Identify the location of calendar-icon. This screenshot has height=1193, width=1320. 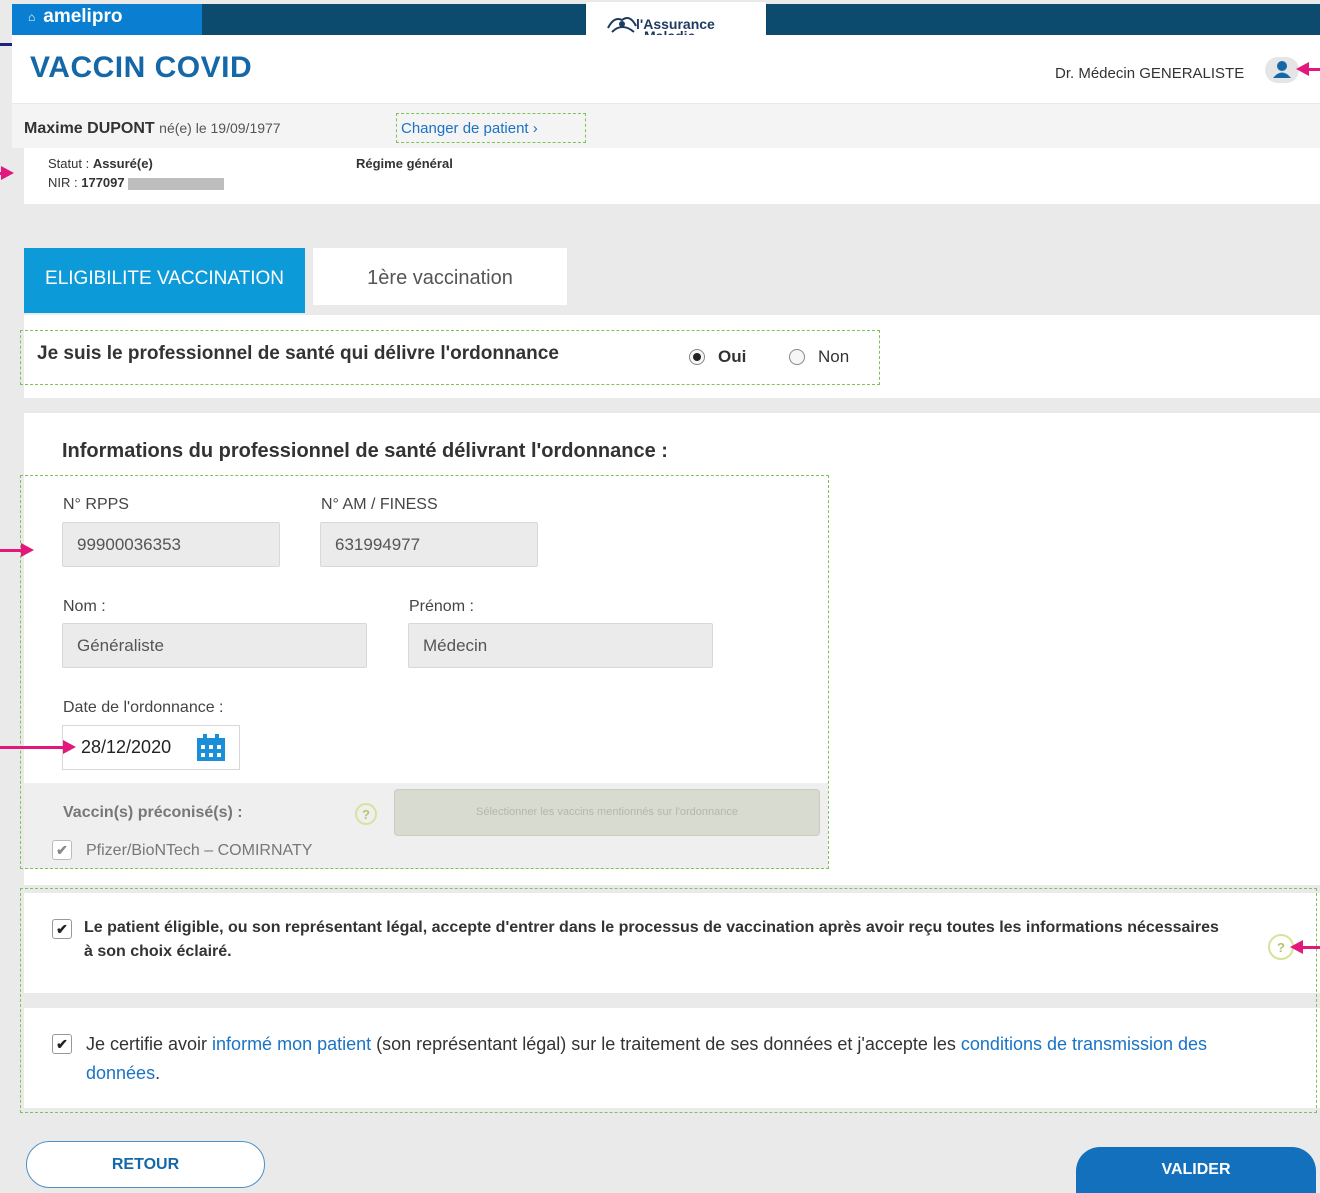
(211, 748).